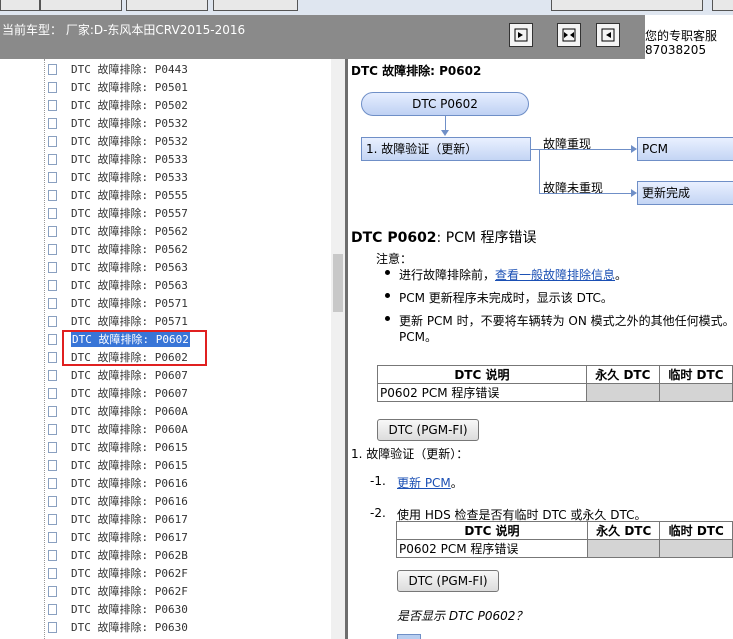 The width and height of the screenshot is (733, 639). I want to click on top-toolbar, so click(366, 7).